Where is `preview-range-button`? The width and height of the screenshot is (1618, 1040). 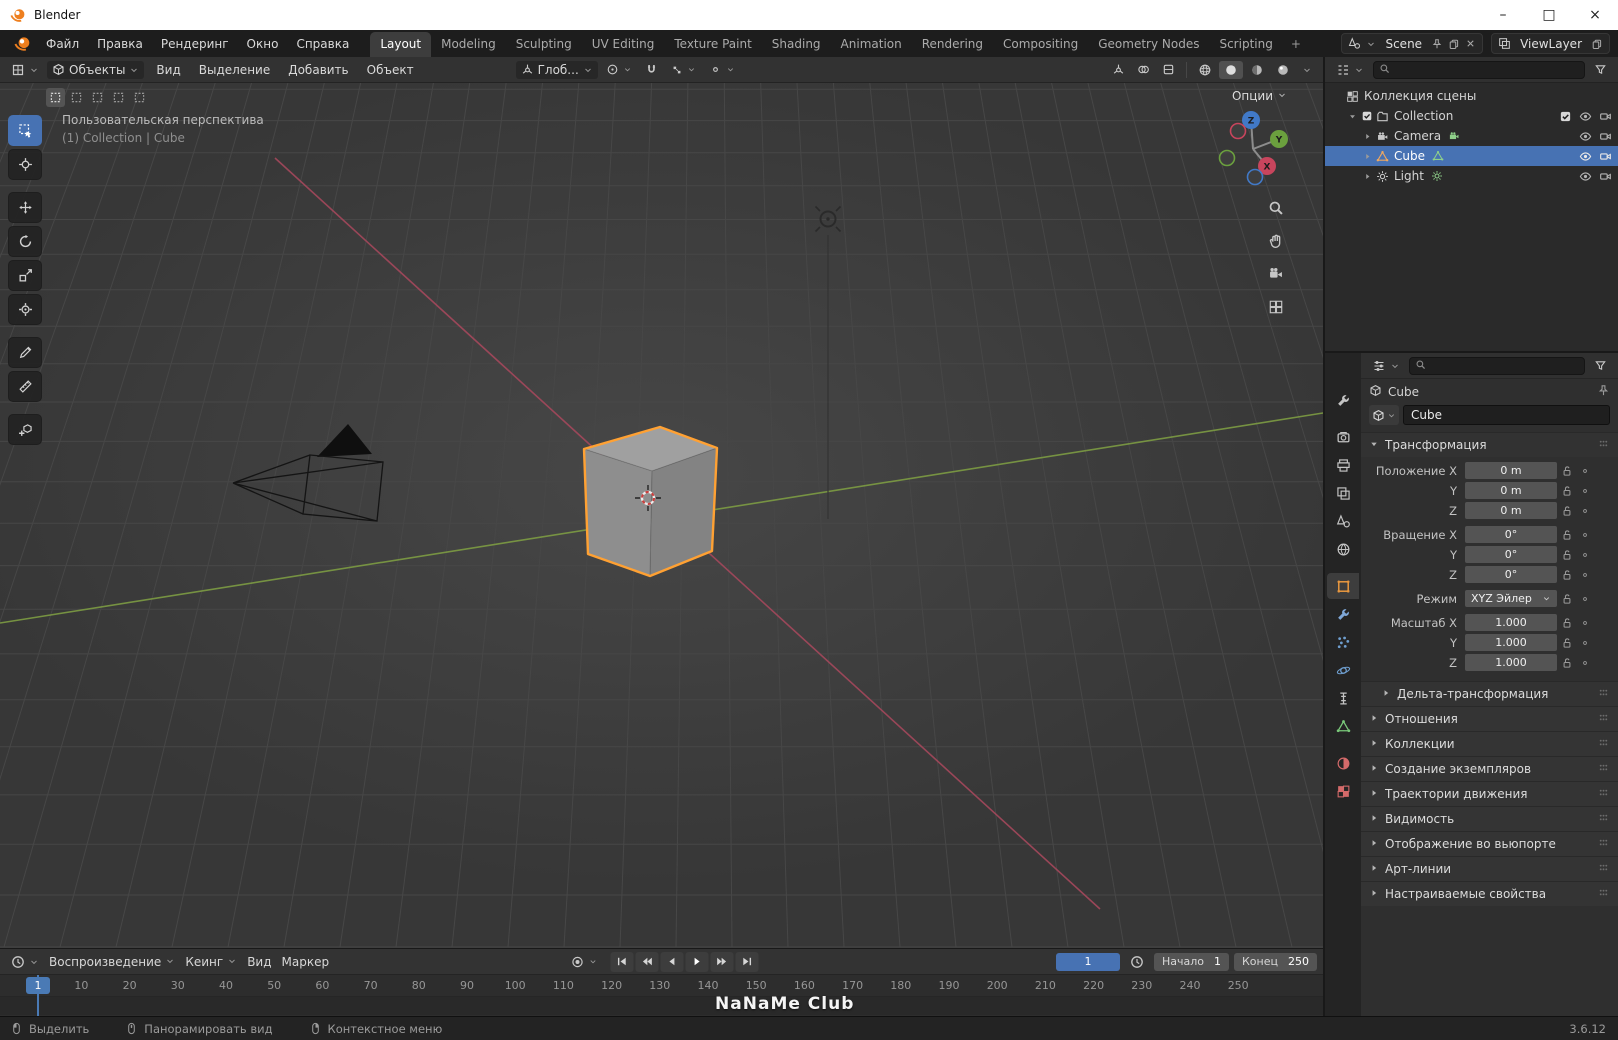
preview-range-button is located at coordinates (1137, 962).